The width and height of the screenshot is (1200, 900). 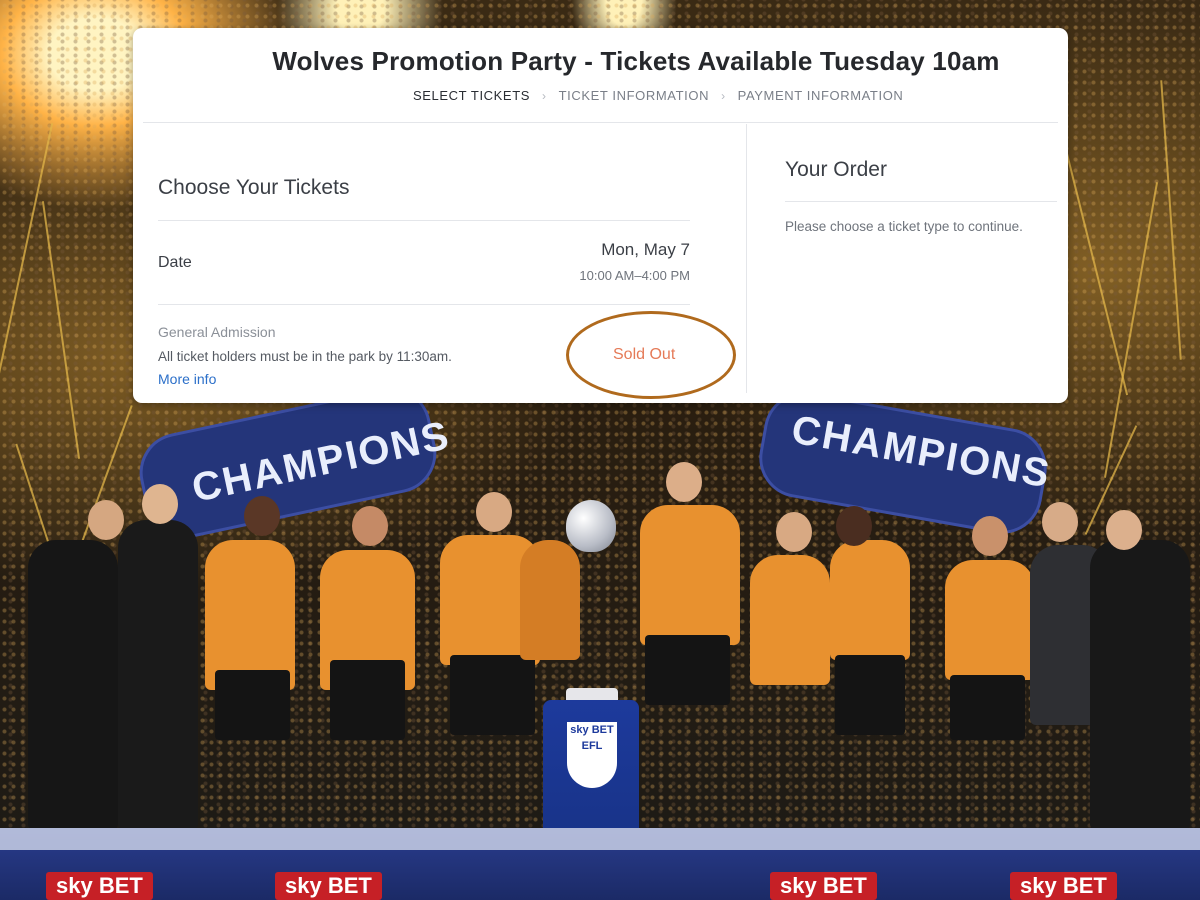 I want to click on date-value: Mon, May 7, so click(x=645, y=249).